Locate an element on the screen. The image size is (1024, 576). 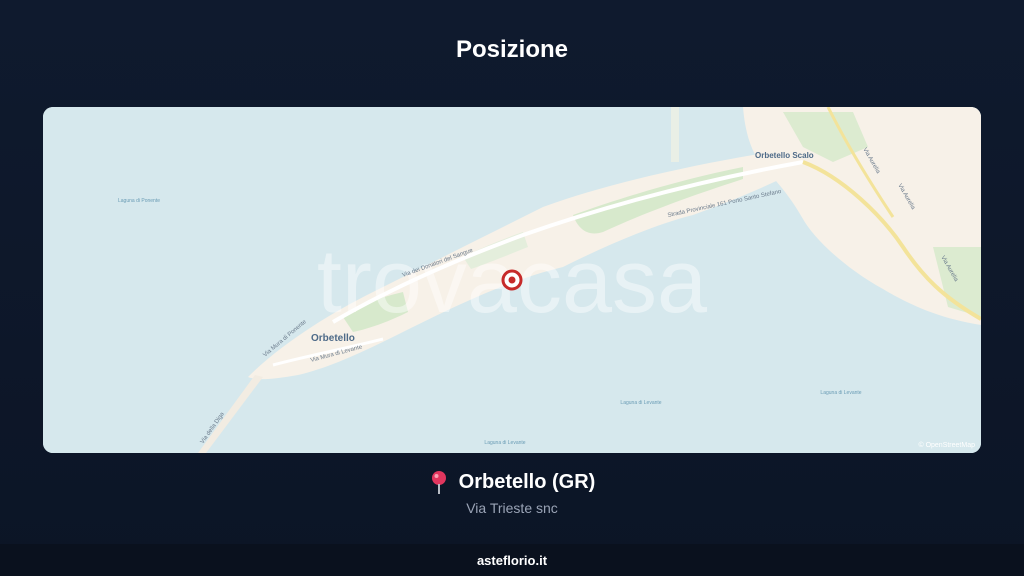
page-title: Posizione is located at coordinates (512, 49).